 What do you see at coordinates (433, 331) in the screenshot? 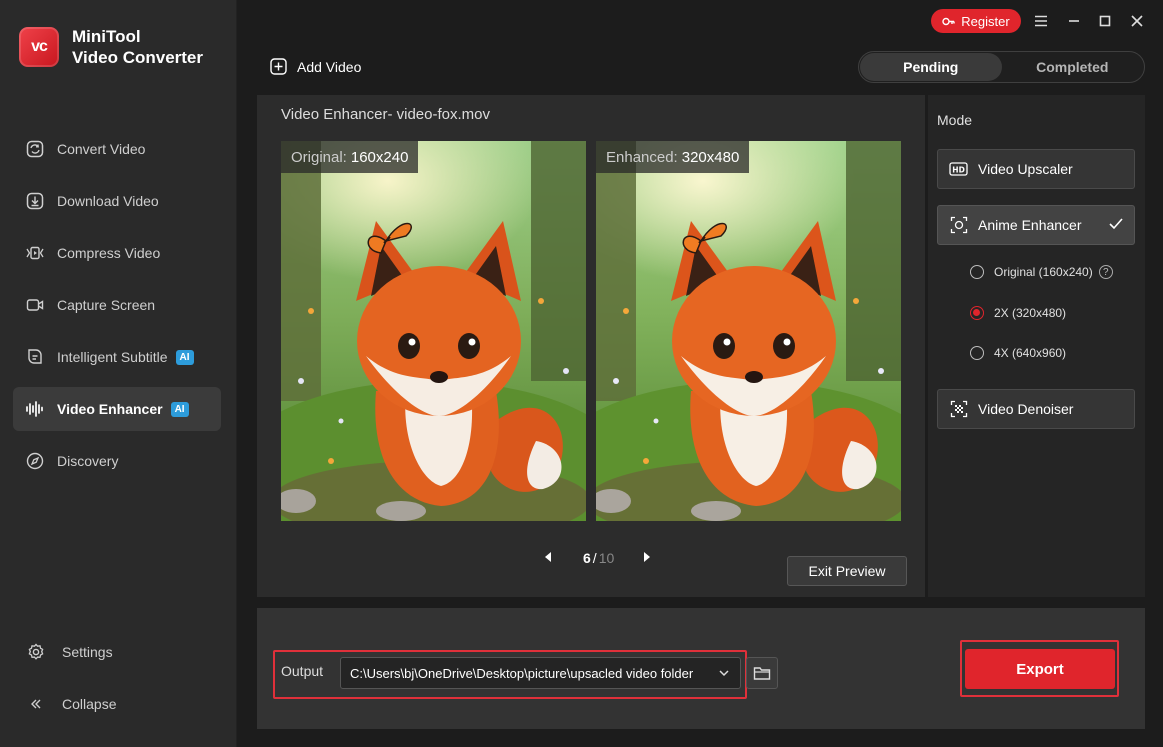
I see `fox-image-original` at bounding box center [433, 331].